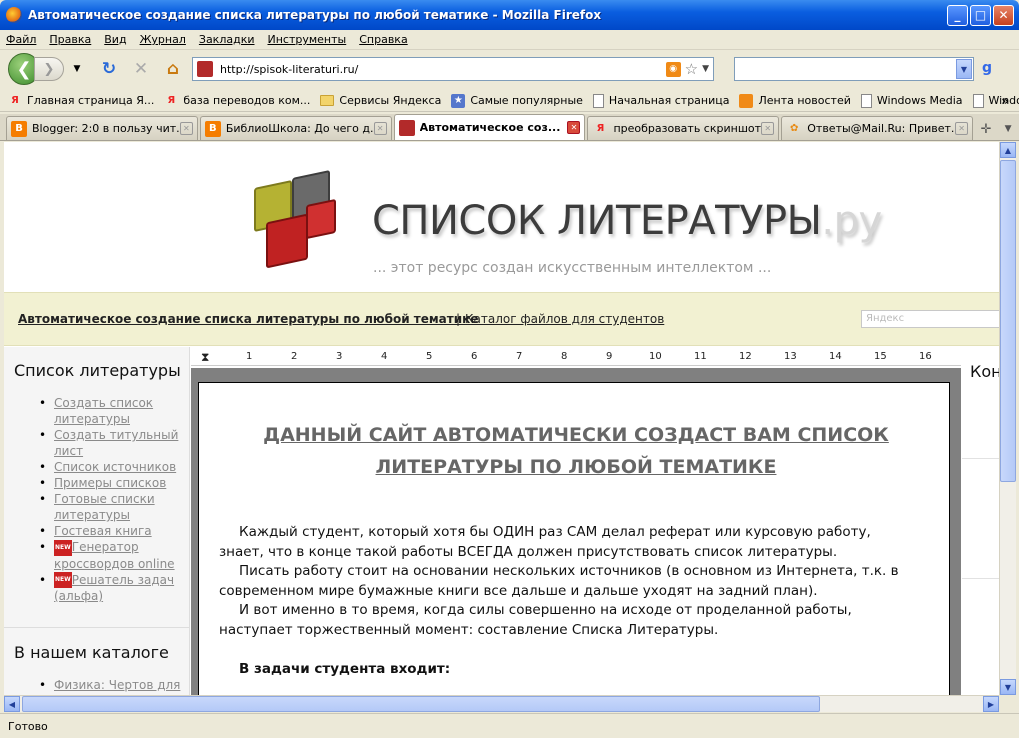 The width and height of the screenshot is (1019, 738). I want to click on catalog-item: Физика: Чертов для, so click(111, 685).